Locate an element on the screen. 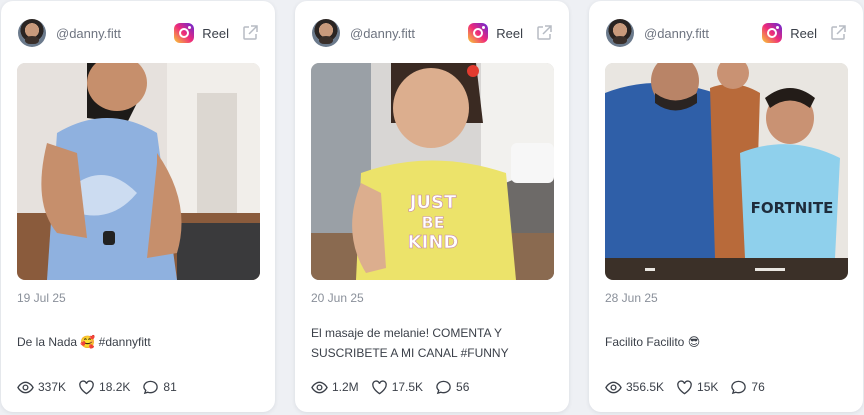 This screenshot has height=415, width=864. comments-stat: 56 is located at coordinates (452, 387).